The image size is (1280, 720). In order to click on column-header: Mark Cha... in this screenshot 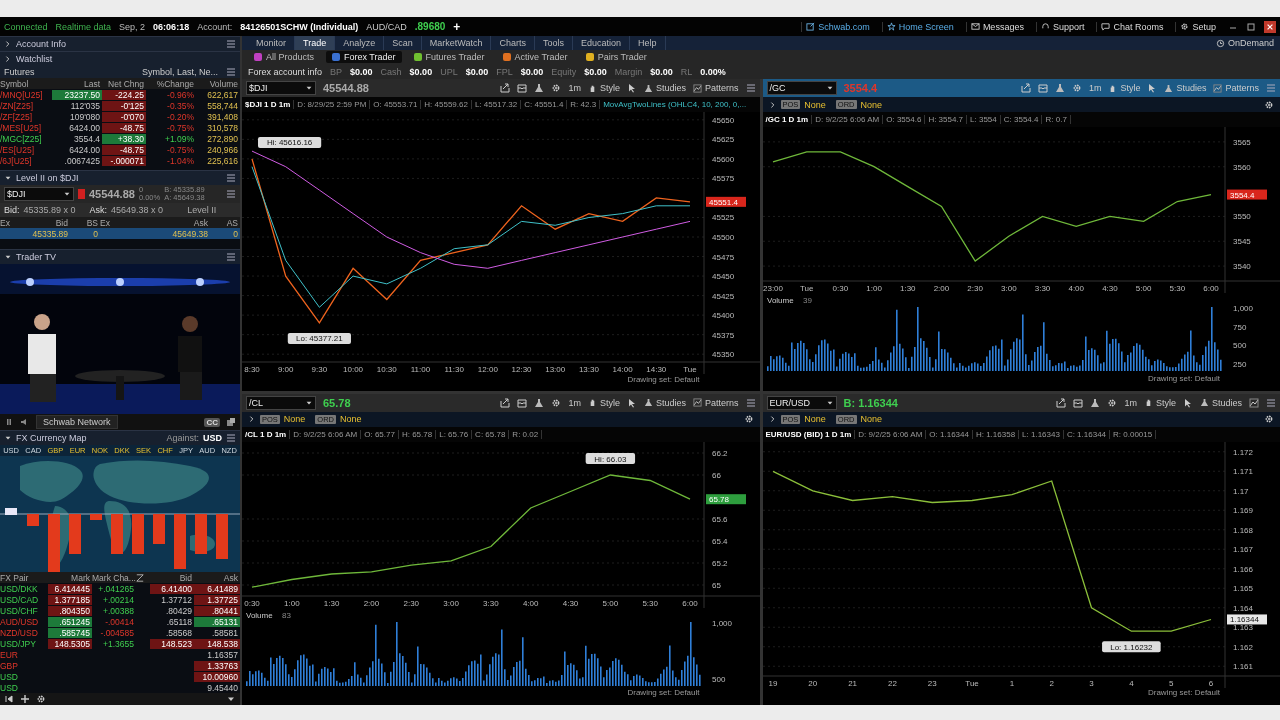, I will do `click(114, 577)`.